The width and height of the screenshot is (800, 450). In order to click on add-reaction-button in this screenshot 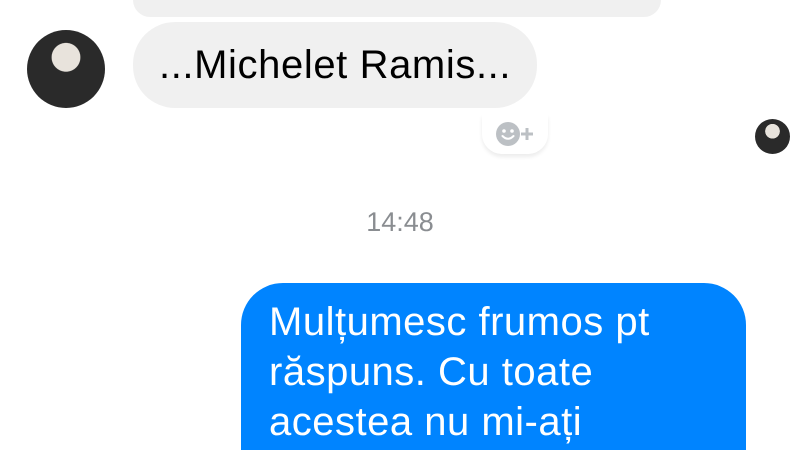, I will do `click(515, 134)`.